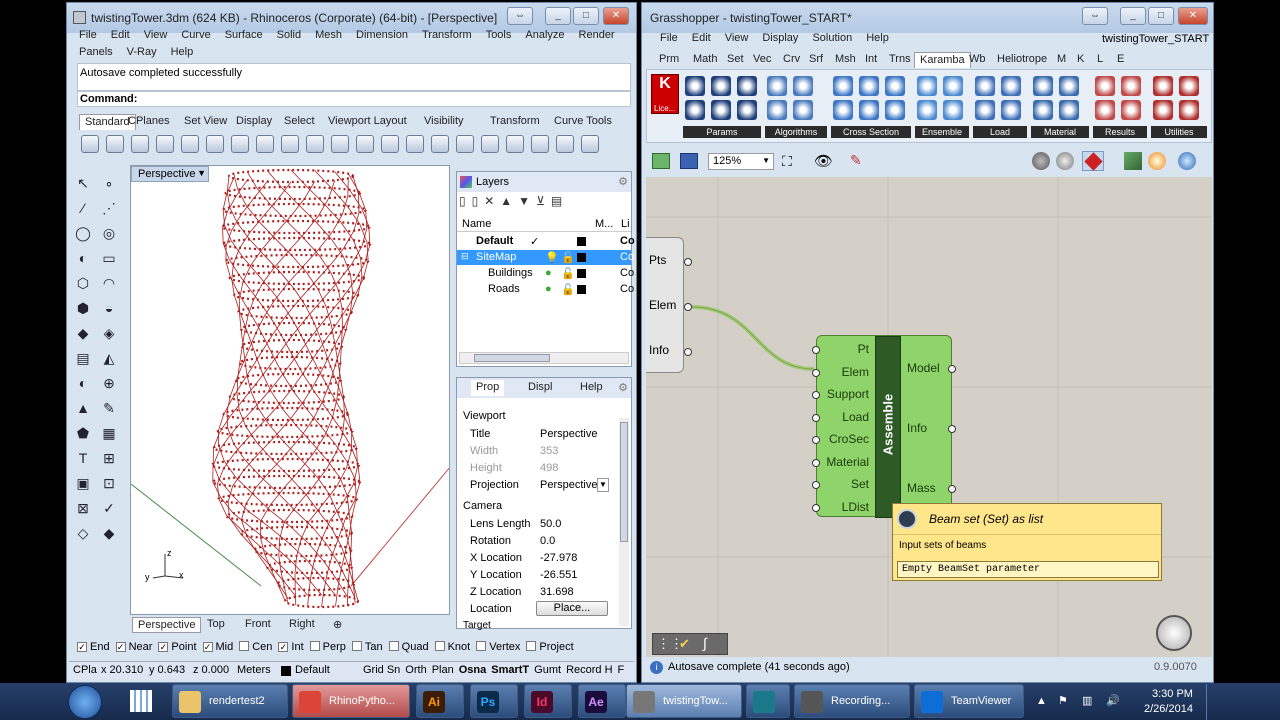 The height and width of the screenshot is (720, 1280). I want to click on zoom-icon, so click(365, 144).